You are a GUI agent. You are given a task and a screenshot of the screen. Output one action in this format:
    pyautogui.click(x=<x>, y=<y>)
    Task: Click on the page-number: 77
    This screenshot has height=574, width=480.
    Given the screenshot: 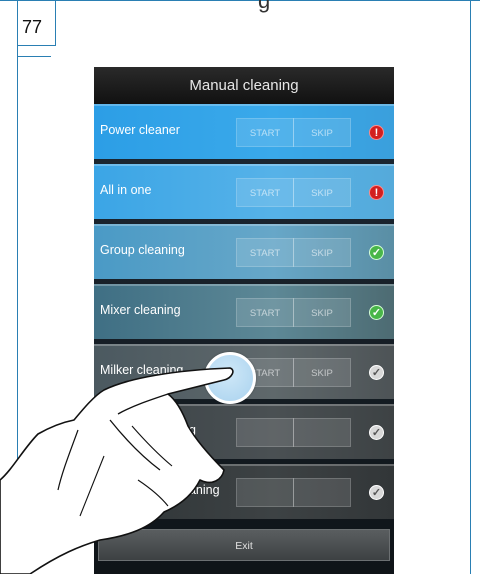 What is the action you would take?
    pyautogui.click(x=32, y=27)
    